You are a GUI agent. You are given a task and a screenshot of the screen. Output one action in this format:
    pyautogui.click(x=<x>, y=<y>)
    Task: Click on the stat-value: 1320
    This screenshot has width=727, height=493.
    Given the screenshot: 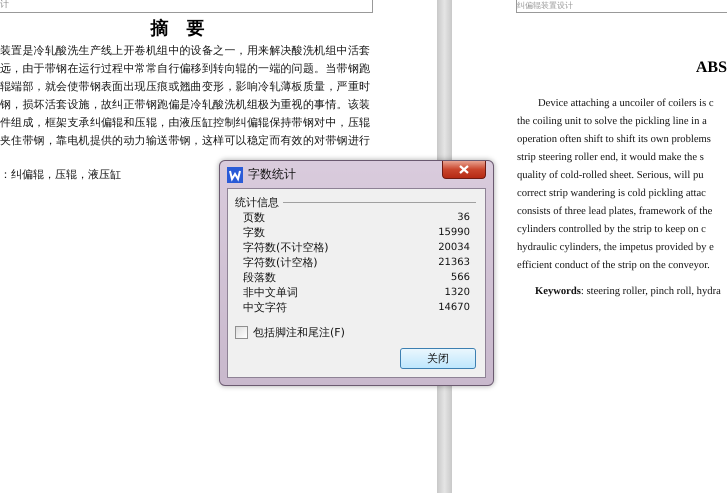 What is the action you would take?
    pyautogui.click(x=457, y=292)
    